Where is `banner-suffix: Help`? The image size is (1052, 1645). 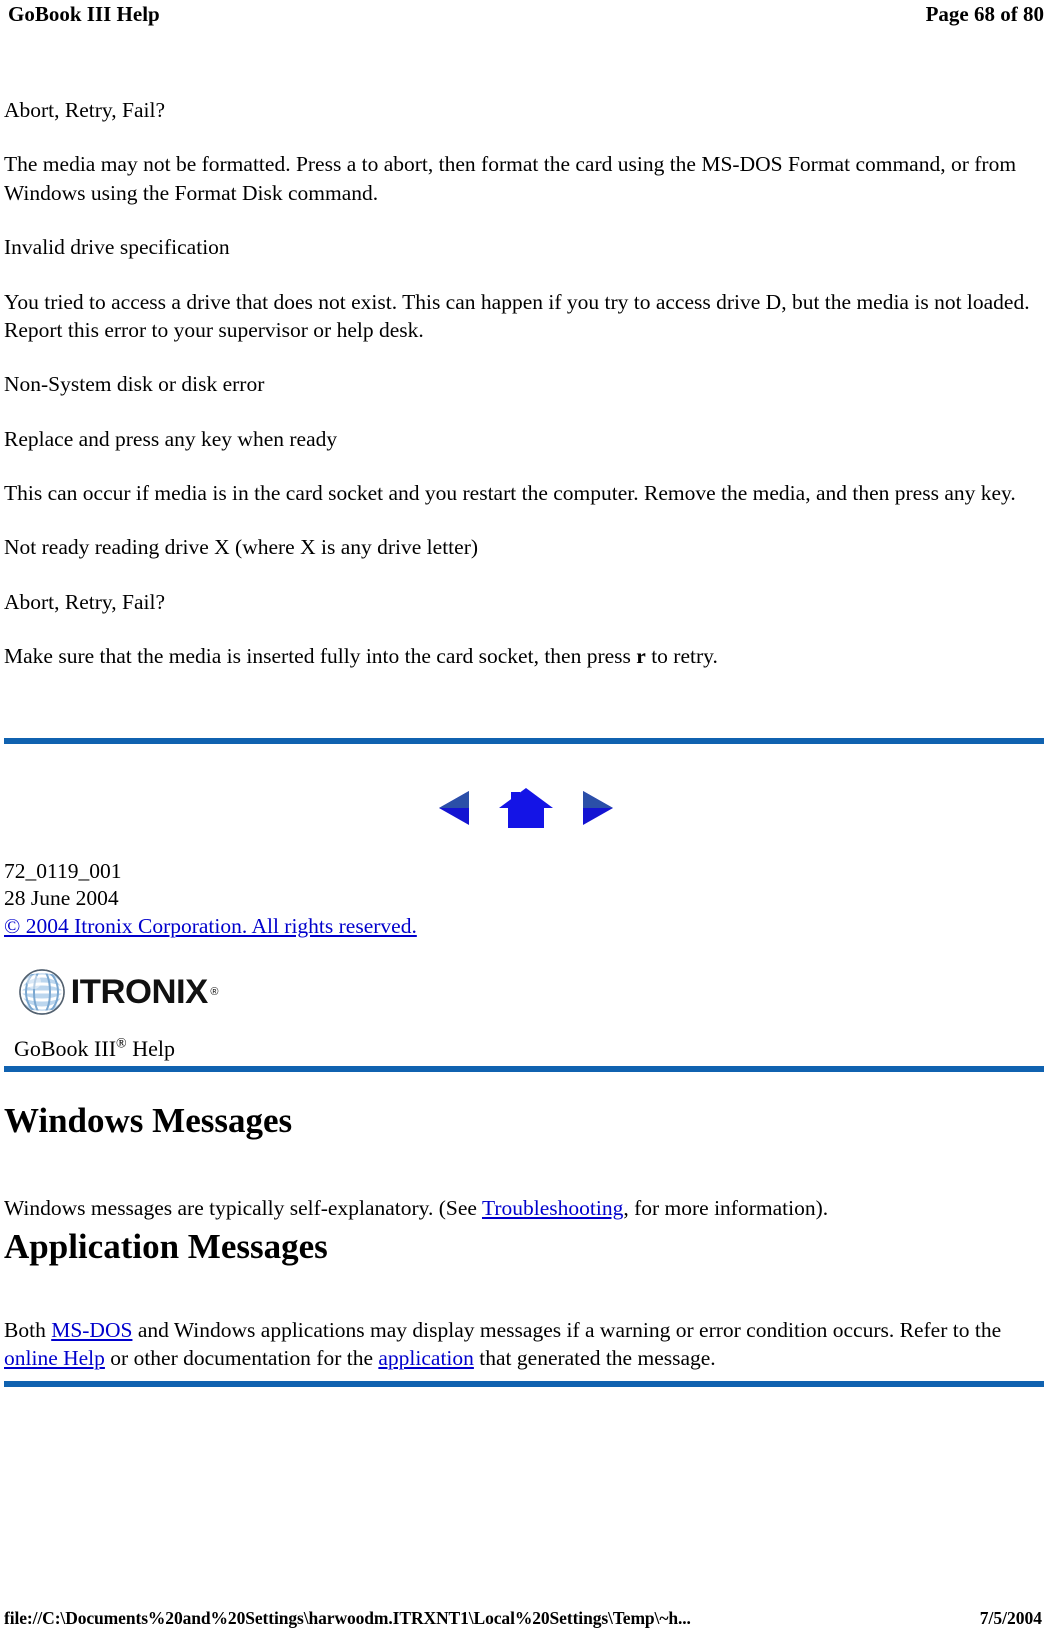
banner-suffix: Help is located at coordinates (150, 1048).